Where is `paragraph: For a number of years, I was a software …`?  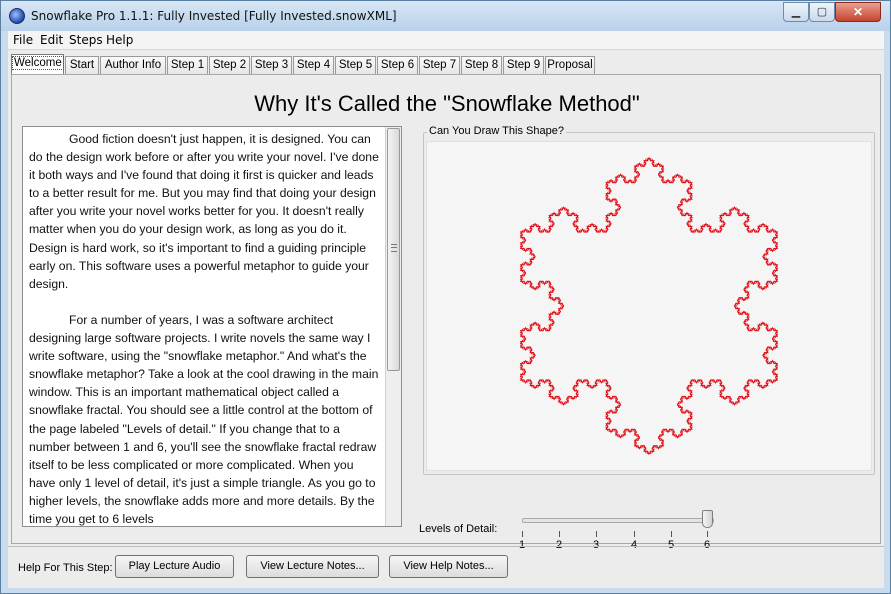
paragraph: For a number of years, I was a software … is located at coordinates (204, 419).